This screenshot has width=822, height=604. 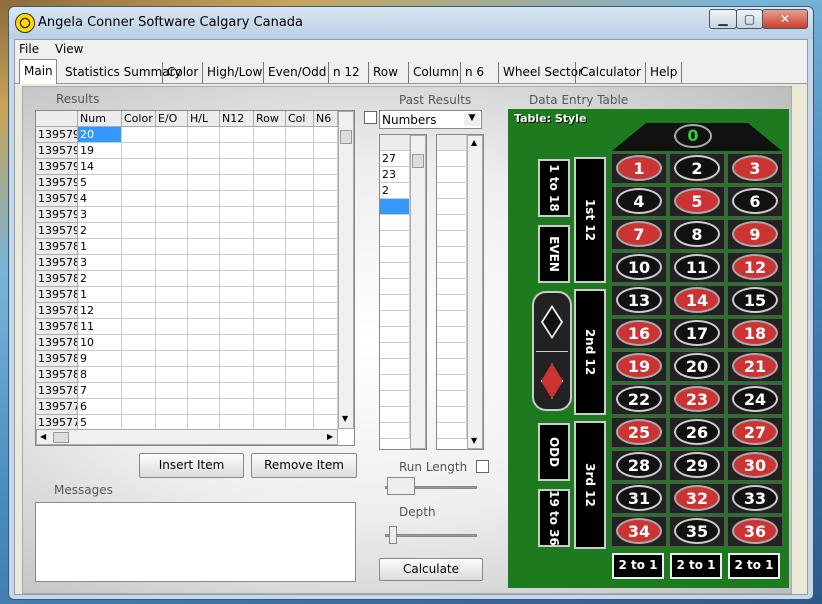 What do you see at coordinates (749, 19) in the screenshot?
I see `maximize-button: ▢` at bounding box center [749, 19].